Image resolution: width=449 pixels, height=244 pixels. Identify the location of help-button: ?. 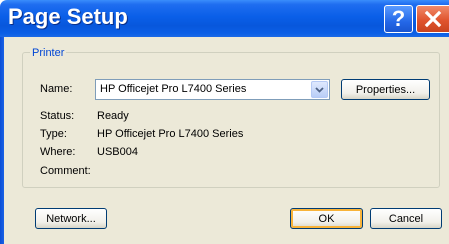
(398, 19).